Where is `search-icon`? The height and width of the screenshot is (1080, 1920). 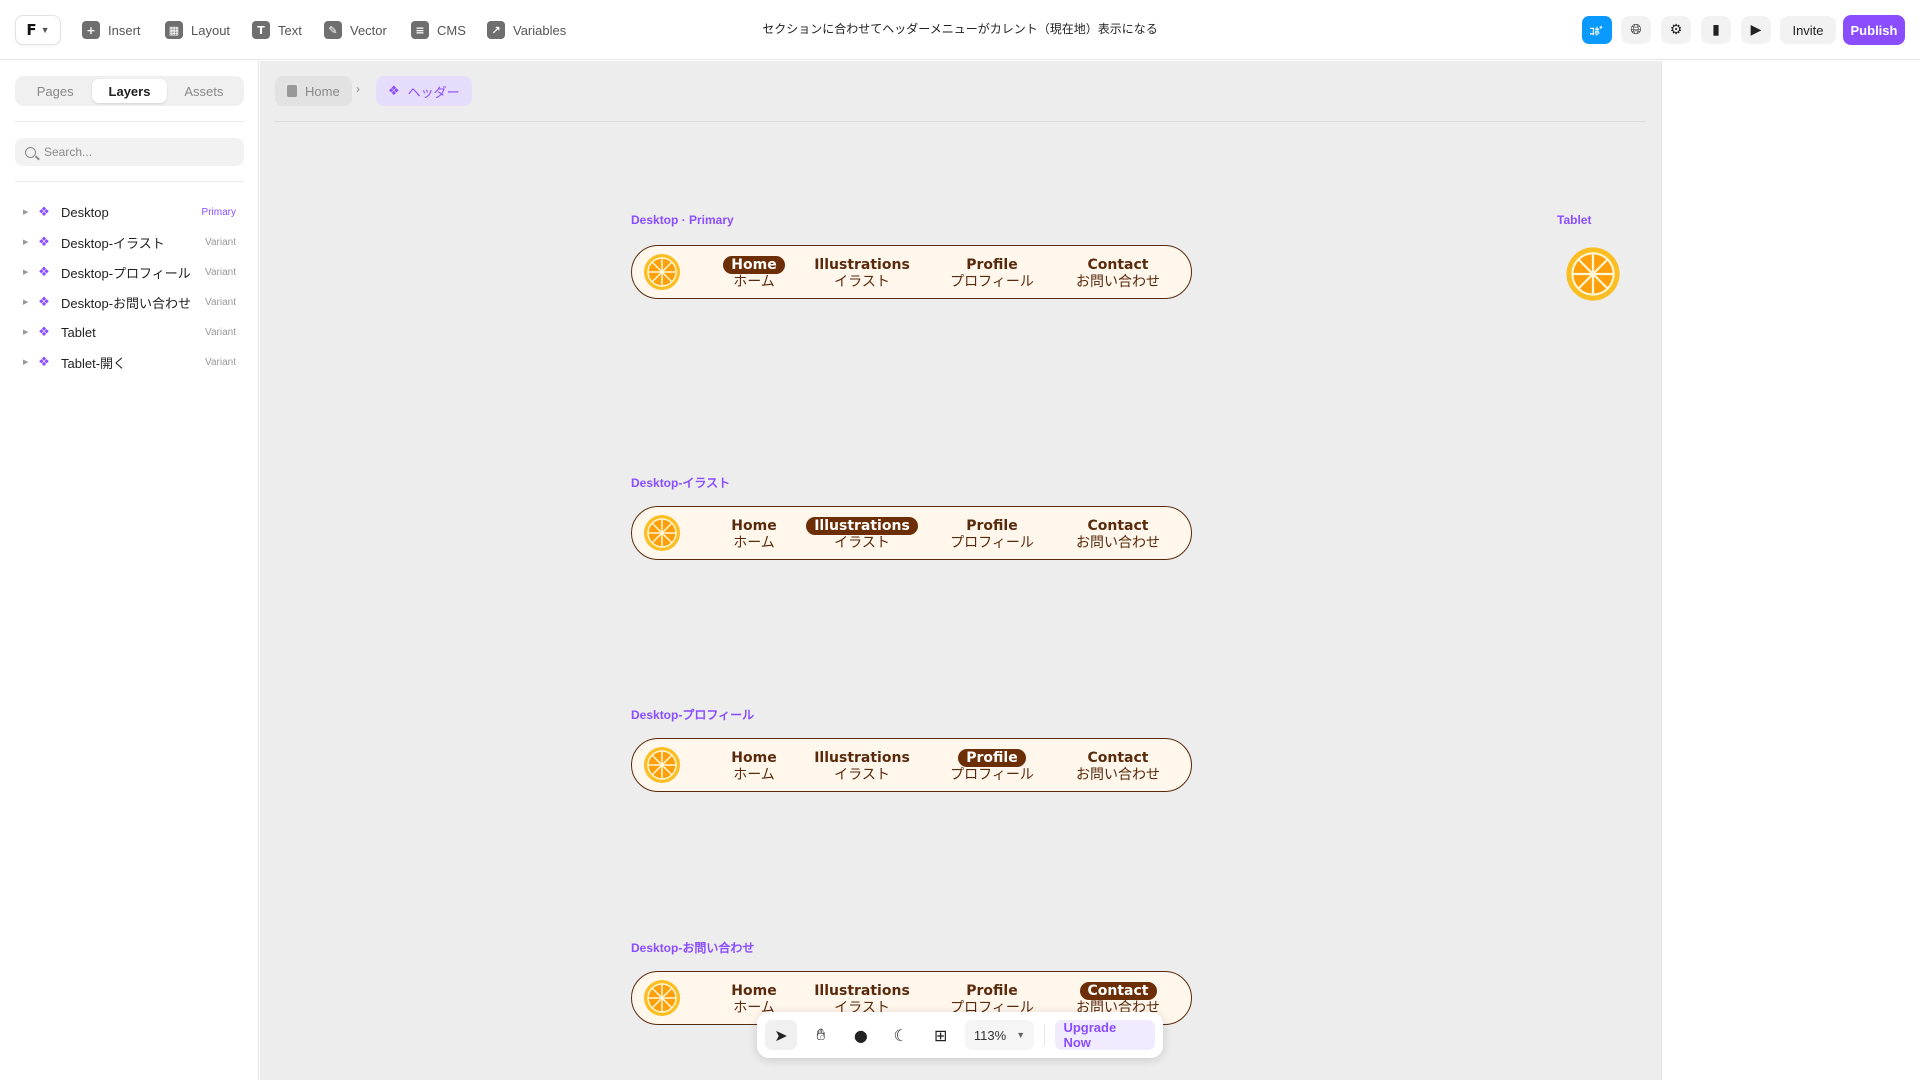 search-icon is located at coordinates (30, 152).